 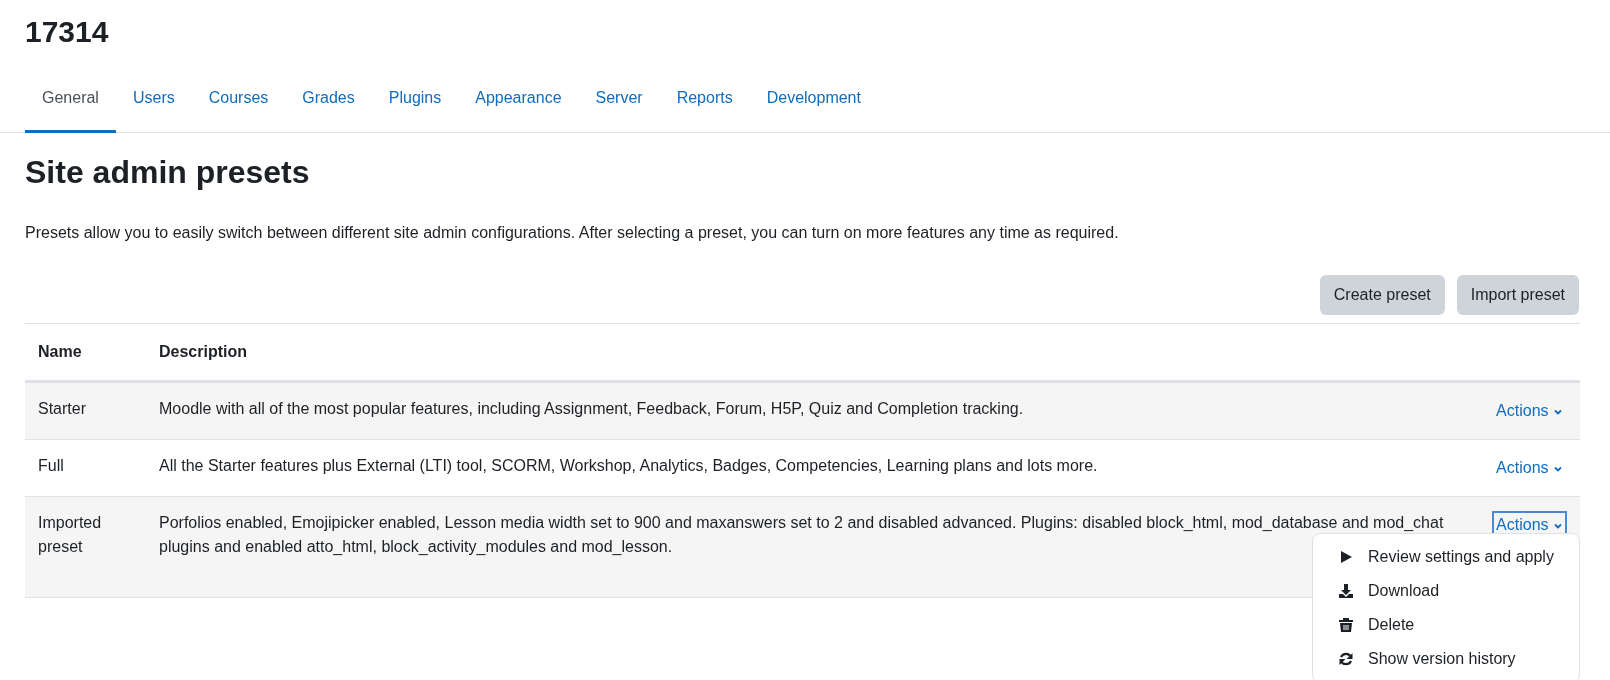 I want to click on import-button: Import preset, so click(x=1517, y=295).